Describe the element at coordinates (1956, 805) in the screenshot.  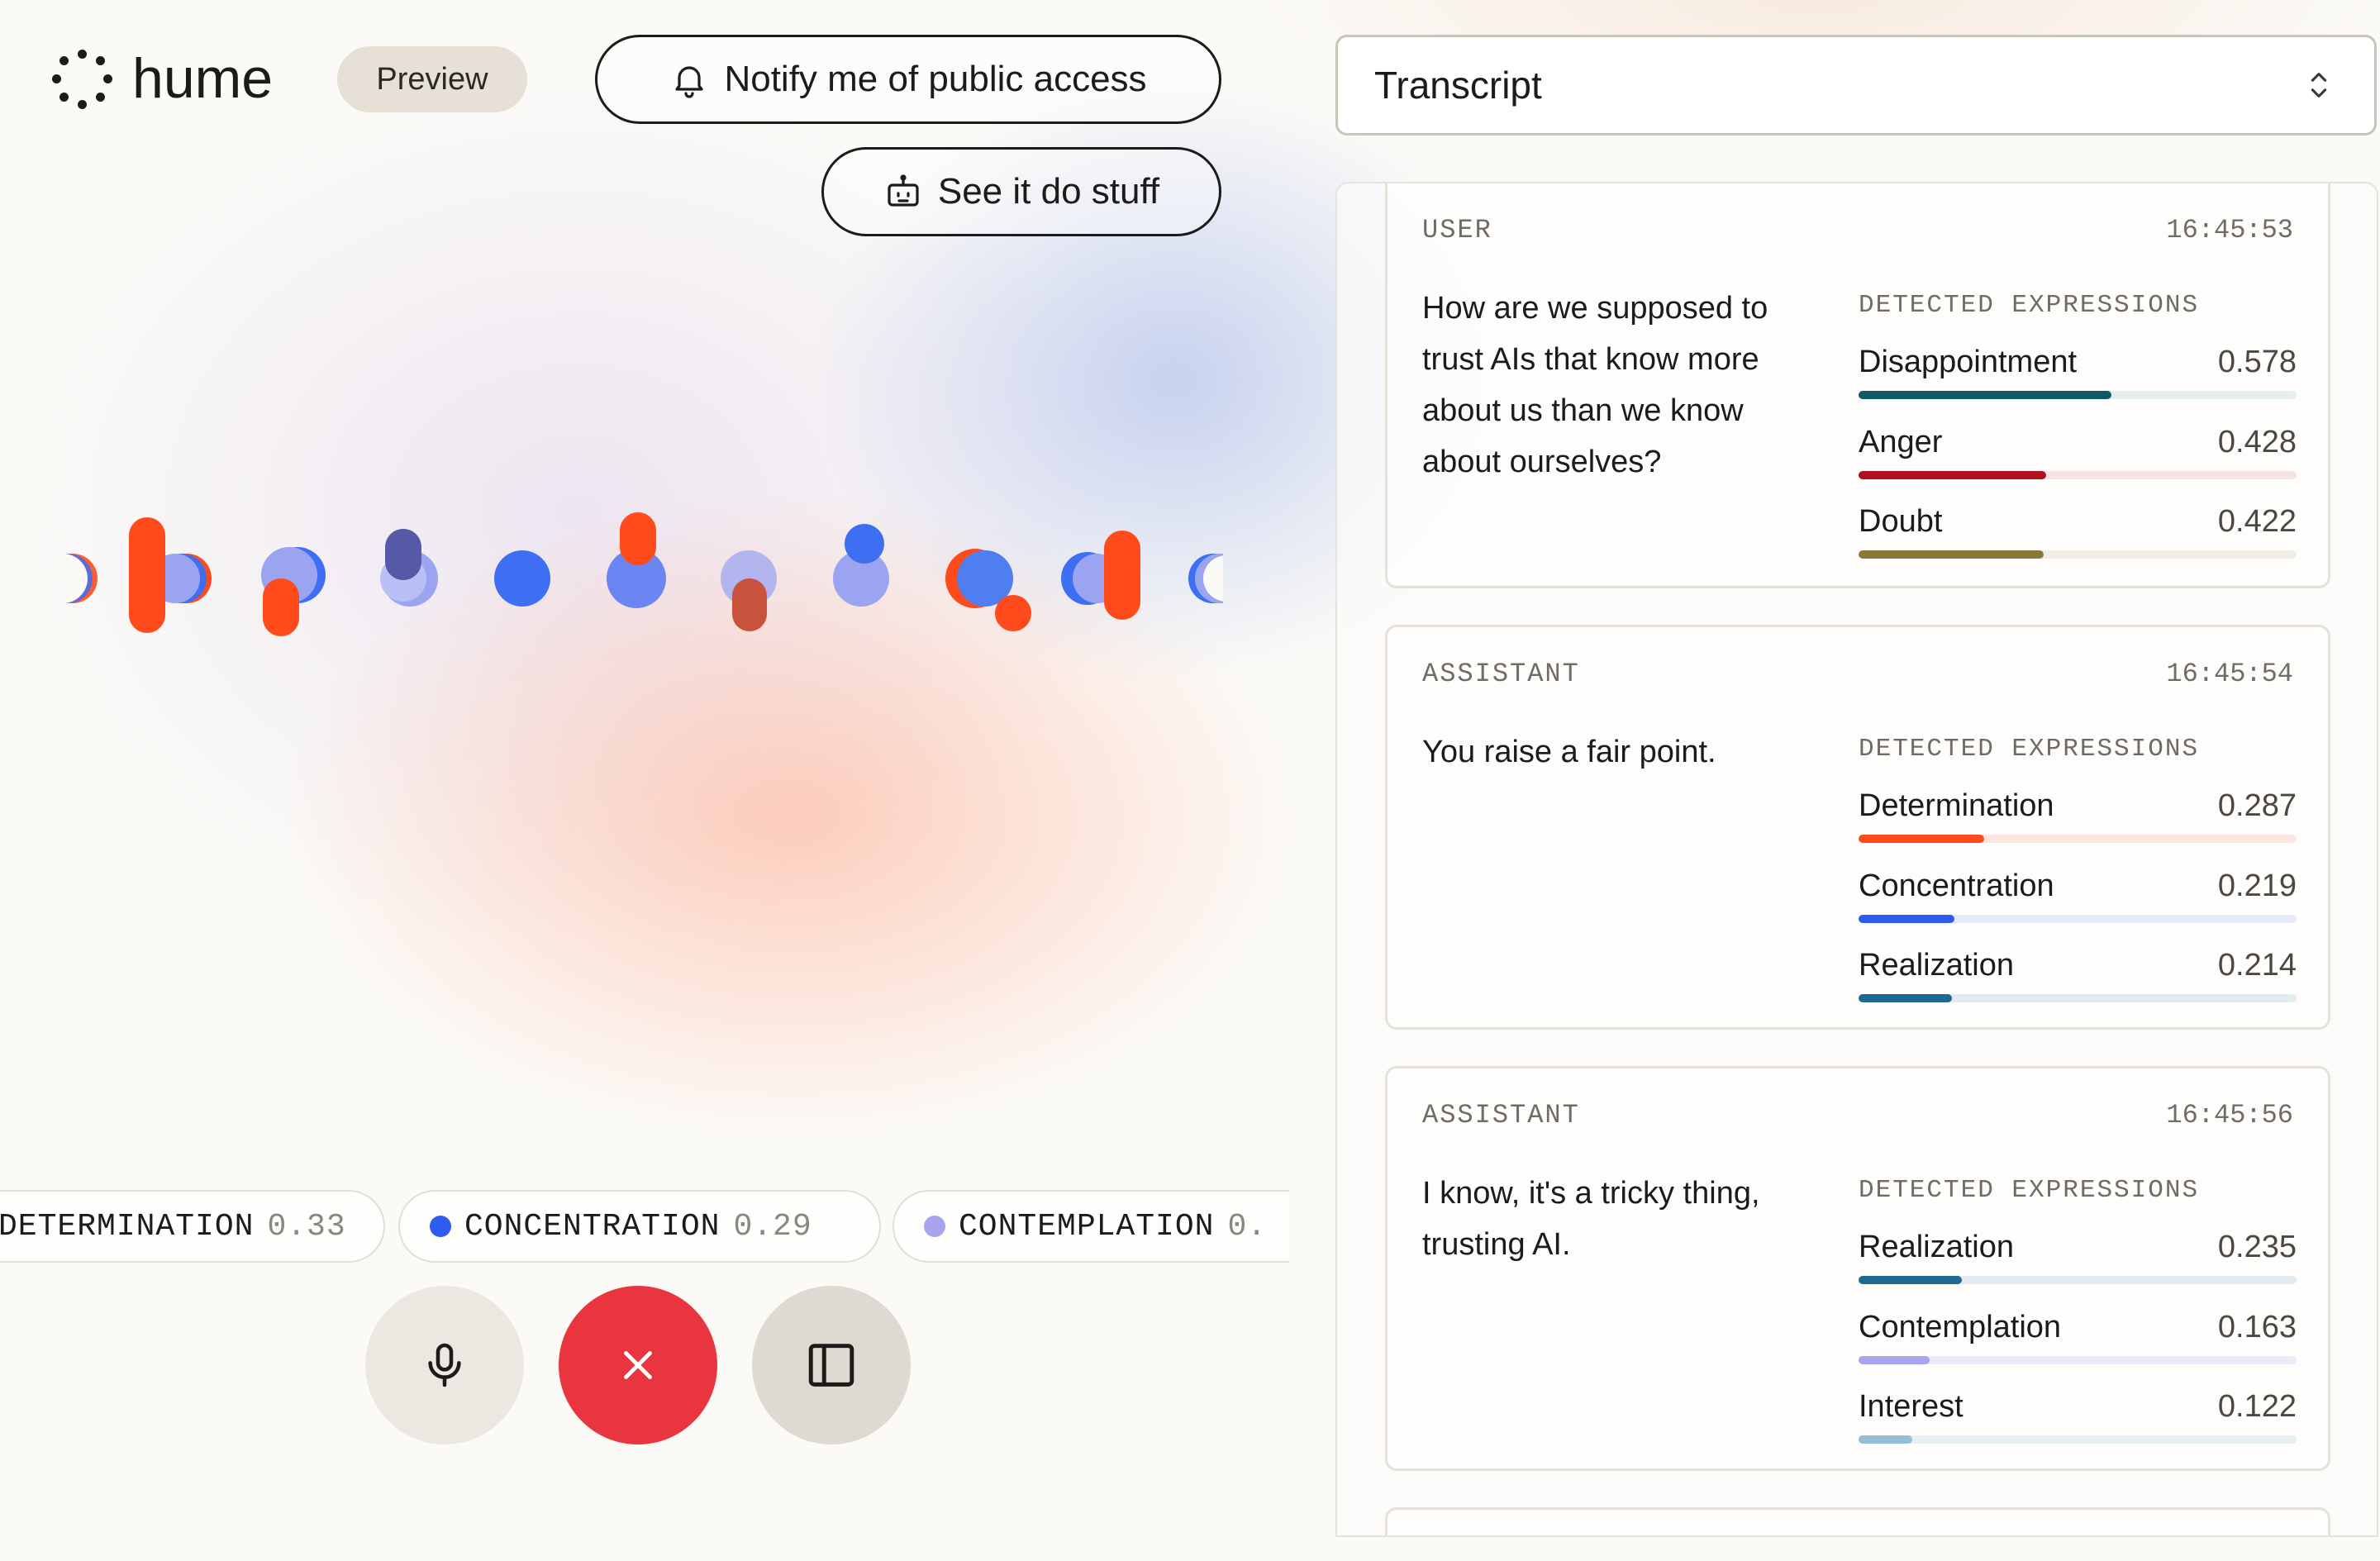
I see `expression-label: Determination` at that location.